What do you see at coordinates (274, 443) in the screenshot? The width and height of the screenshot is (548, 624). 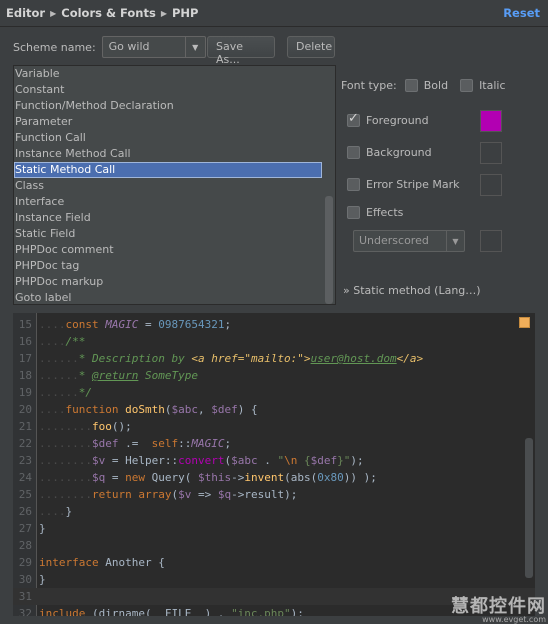 I see `code-line: 22 ........$def .= self::MAGIC;` at bounding box center [274, 443].